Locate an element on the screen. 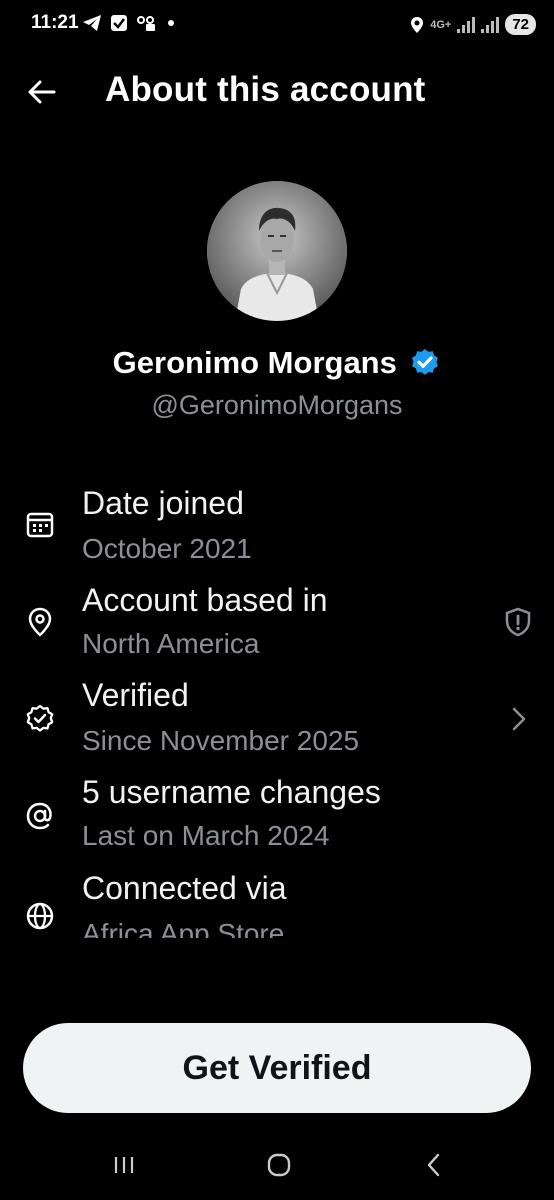 This screenshot has width=554, height=1200. row-title: Verified is located at coordinates (135, 695).